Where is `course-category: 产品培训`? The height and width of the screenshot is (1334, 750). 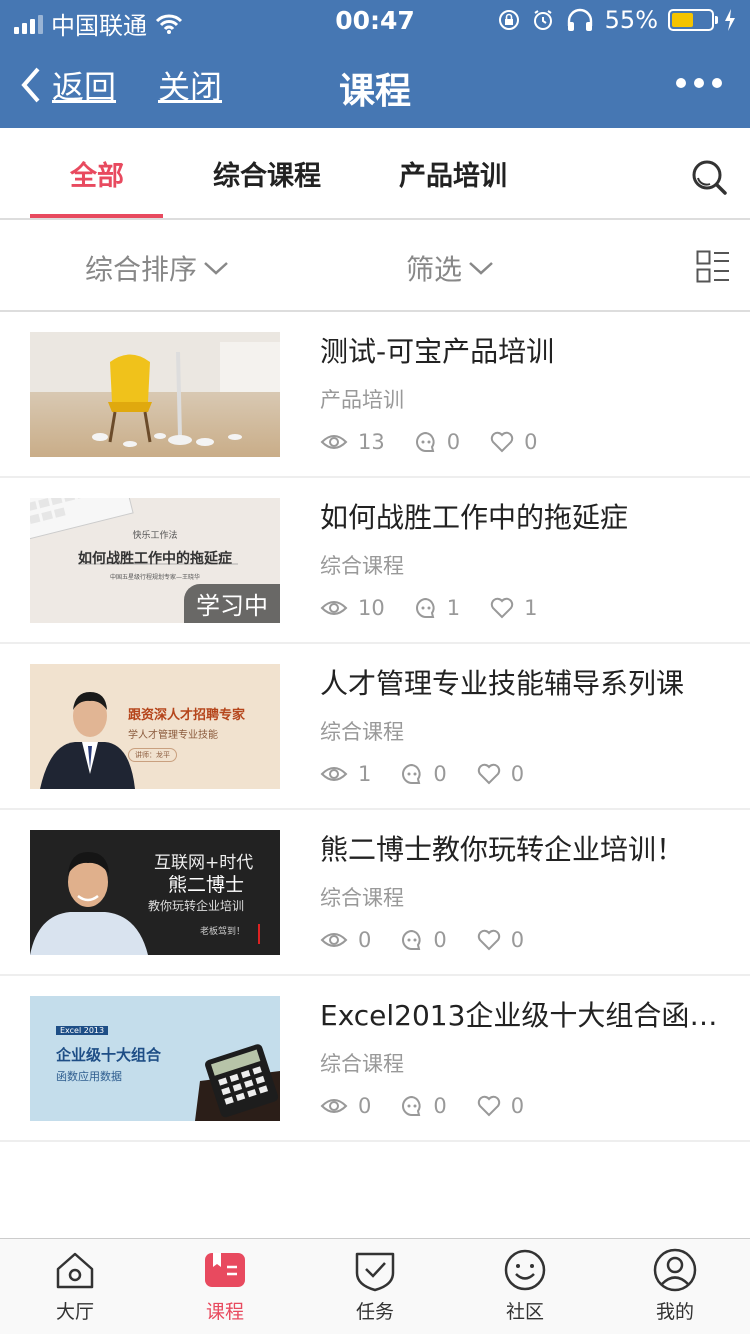 course-category: 产品培训 is located at coordinates (362, 400).